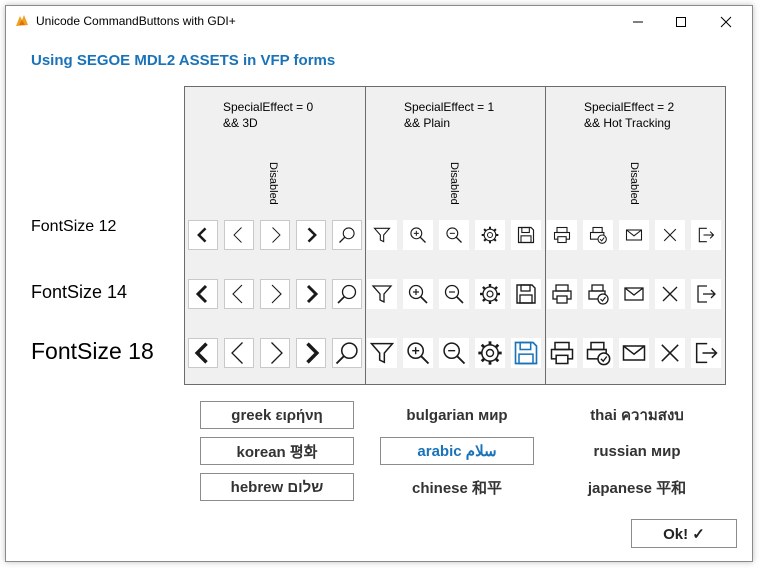 Image resolution: width=762 pixels, height=576 pixels. I want to click on maximize-icon, so click(681, 21).